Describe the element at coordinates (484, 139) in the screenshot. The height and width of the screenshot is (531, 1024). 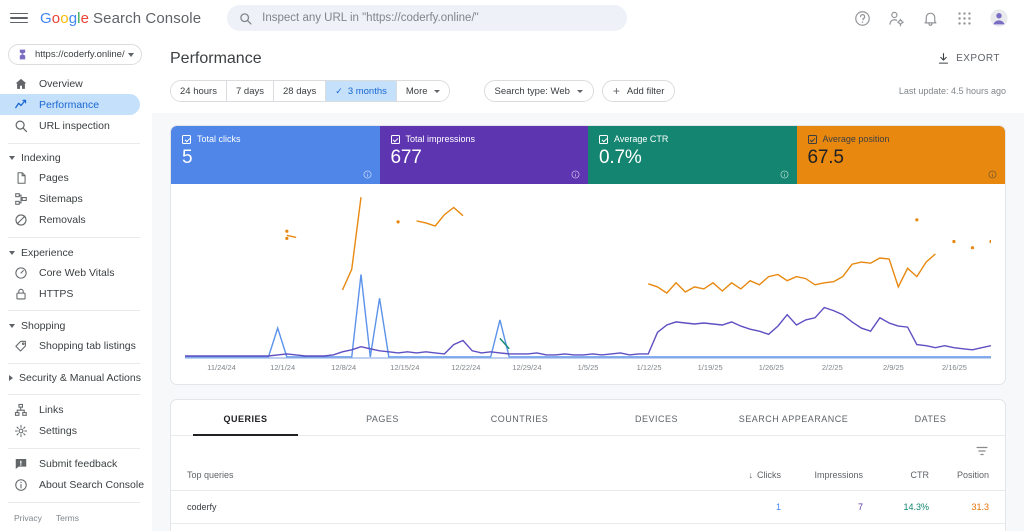
I see `metric-header: Total impressions` at that location.